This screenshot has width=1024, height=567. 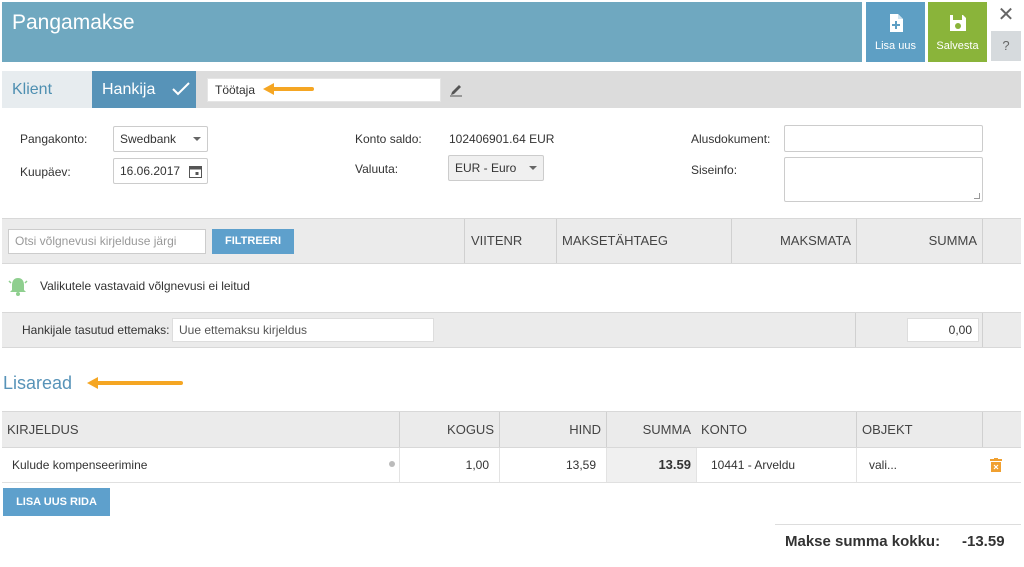 I want to click on additional-lines-title: Lisaread, so click(x=38, y=383).